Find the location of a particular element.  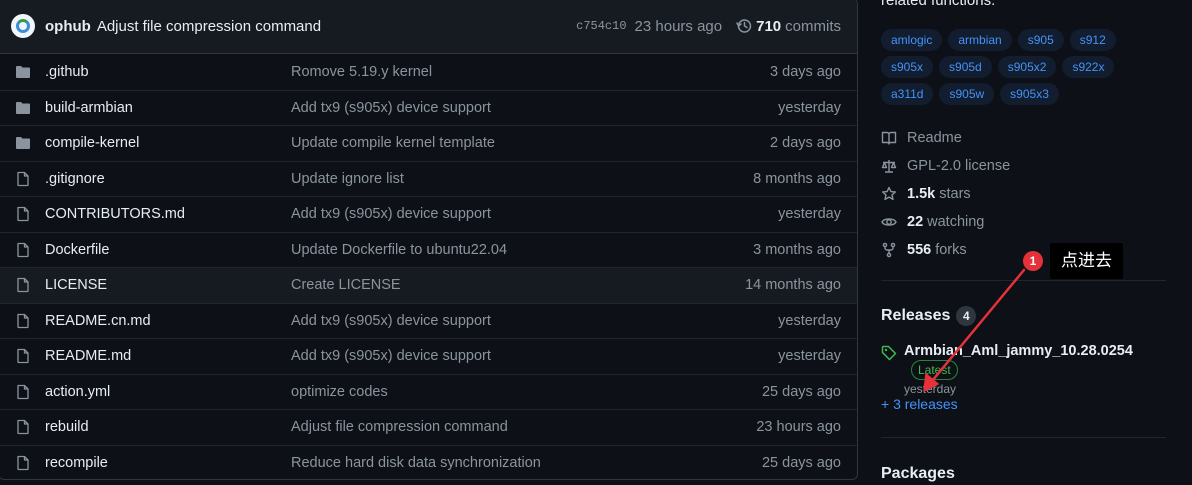

file-name: .gitignore is located at coordinates (168, 179).